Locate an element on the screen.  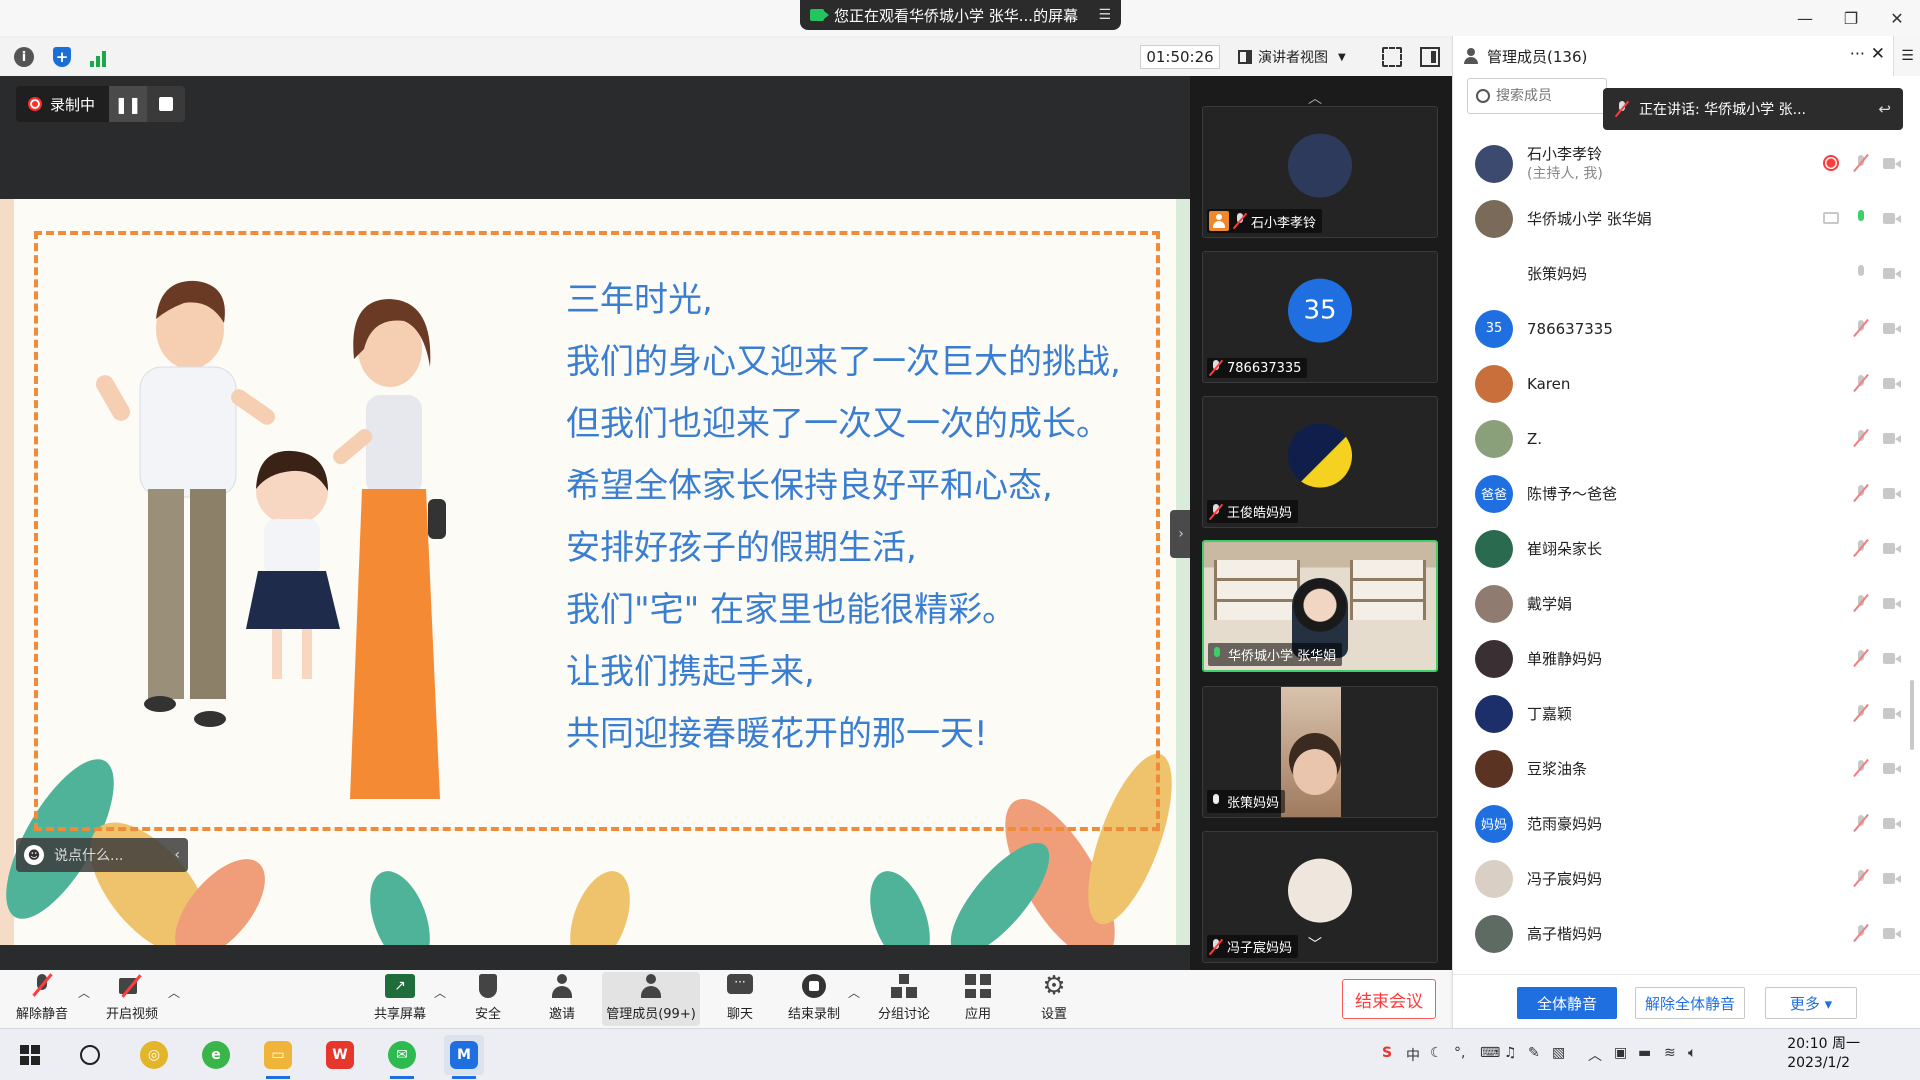
sogou-ime-icon: S is located at coordinates (1387, 1053).